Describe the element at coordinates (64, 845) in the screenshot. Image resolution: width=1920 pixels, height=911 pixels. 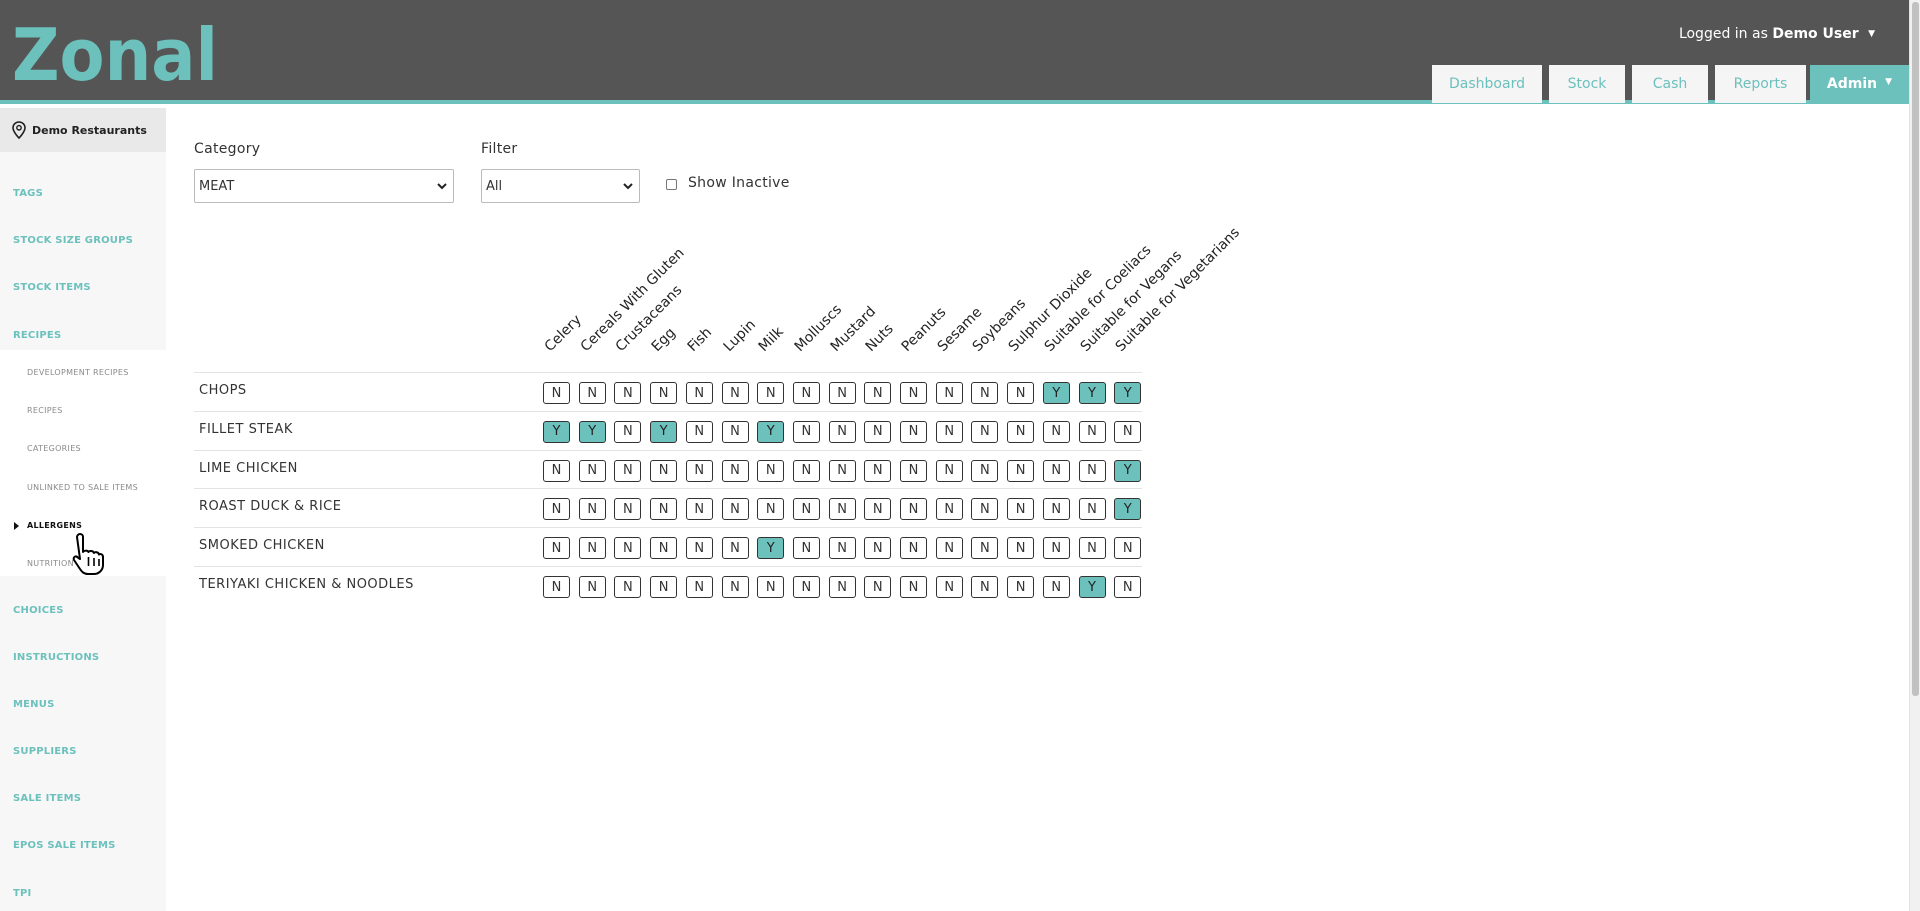
I see `sidebar-item-epos-sale-items: EPOS SALE ITEMS` at that location.